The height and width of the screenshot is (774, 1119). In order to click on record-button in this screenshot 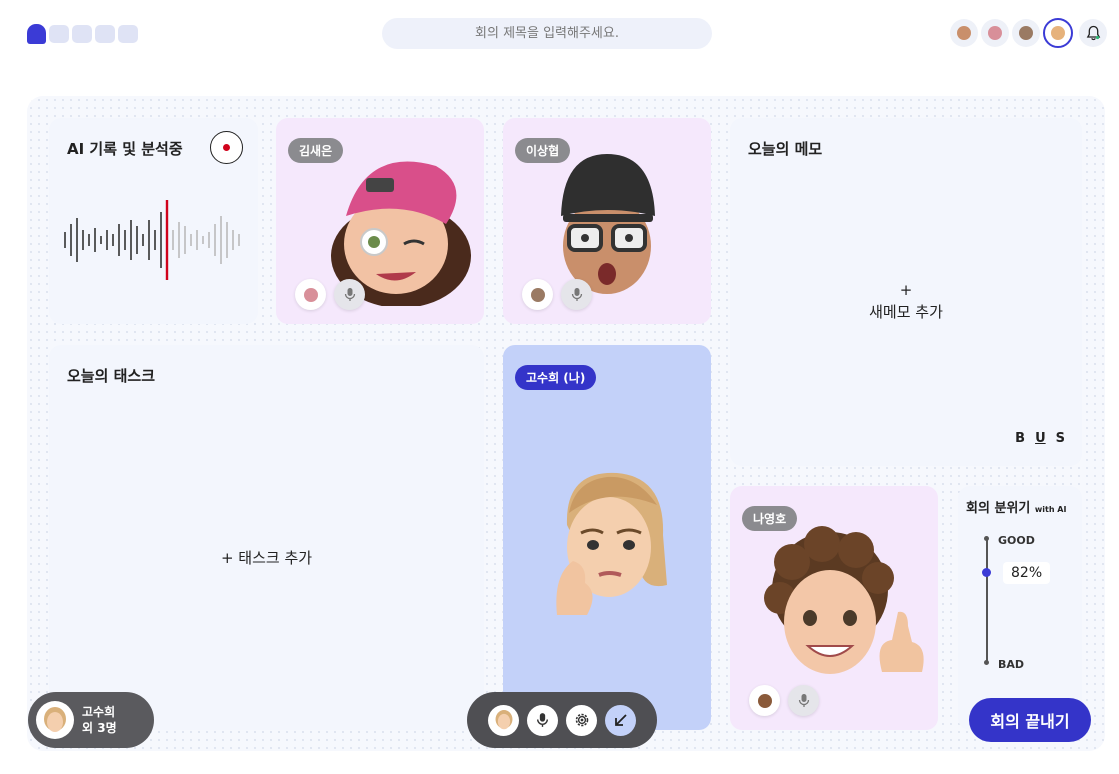, I will do `click(226, 147)`.